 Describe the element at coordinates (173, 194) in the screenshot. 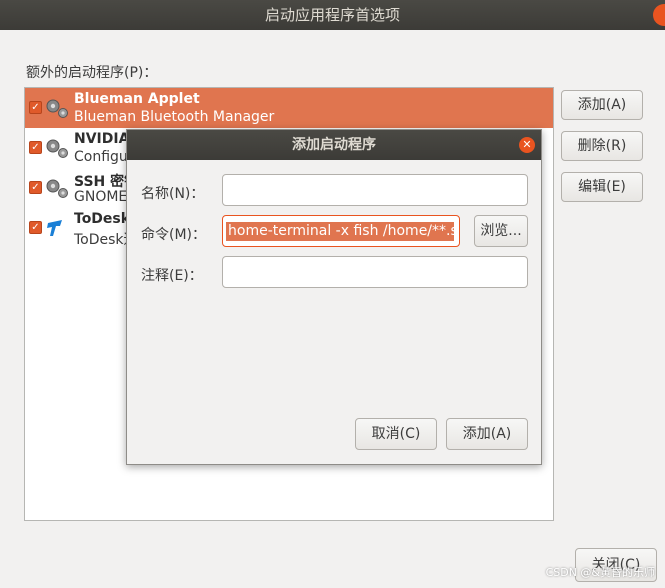

I see `name-label: 名称(N)：` at that location.